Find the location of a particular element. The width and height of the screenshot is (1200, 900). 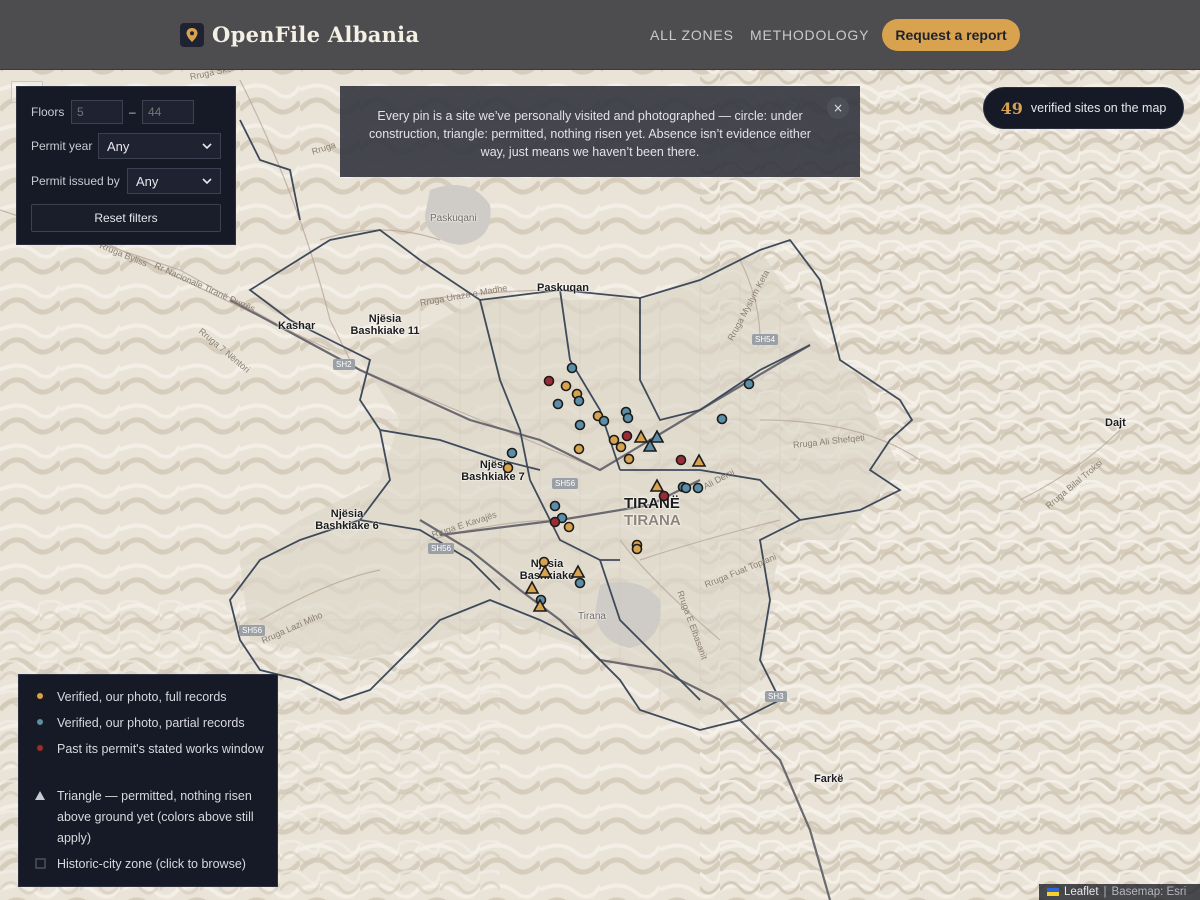

map-pin-logo-icon is located at coordinates (192, 34).